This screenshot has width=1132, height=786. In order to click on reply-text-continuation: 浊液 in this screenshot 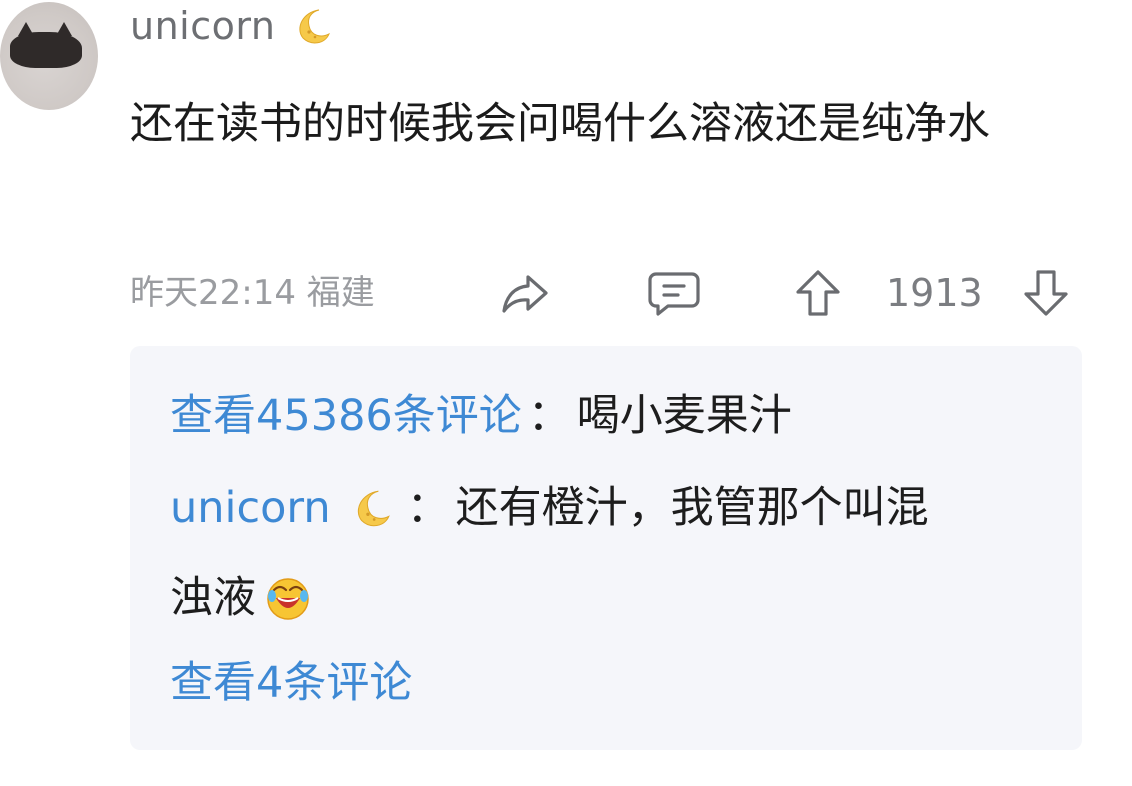, I will do `click(241, 598)`.